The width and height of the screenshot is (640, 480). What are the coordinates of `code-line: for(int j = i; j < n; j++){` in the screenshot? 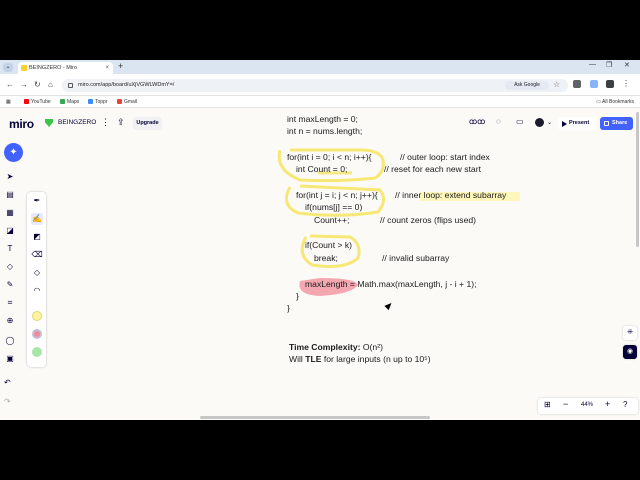 It's located at (337, 195).